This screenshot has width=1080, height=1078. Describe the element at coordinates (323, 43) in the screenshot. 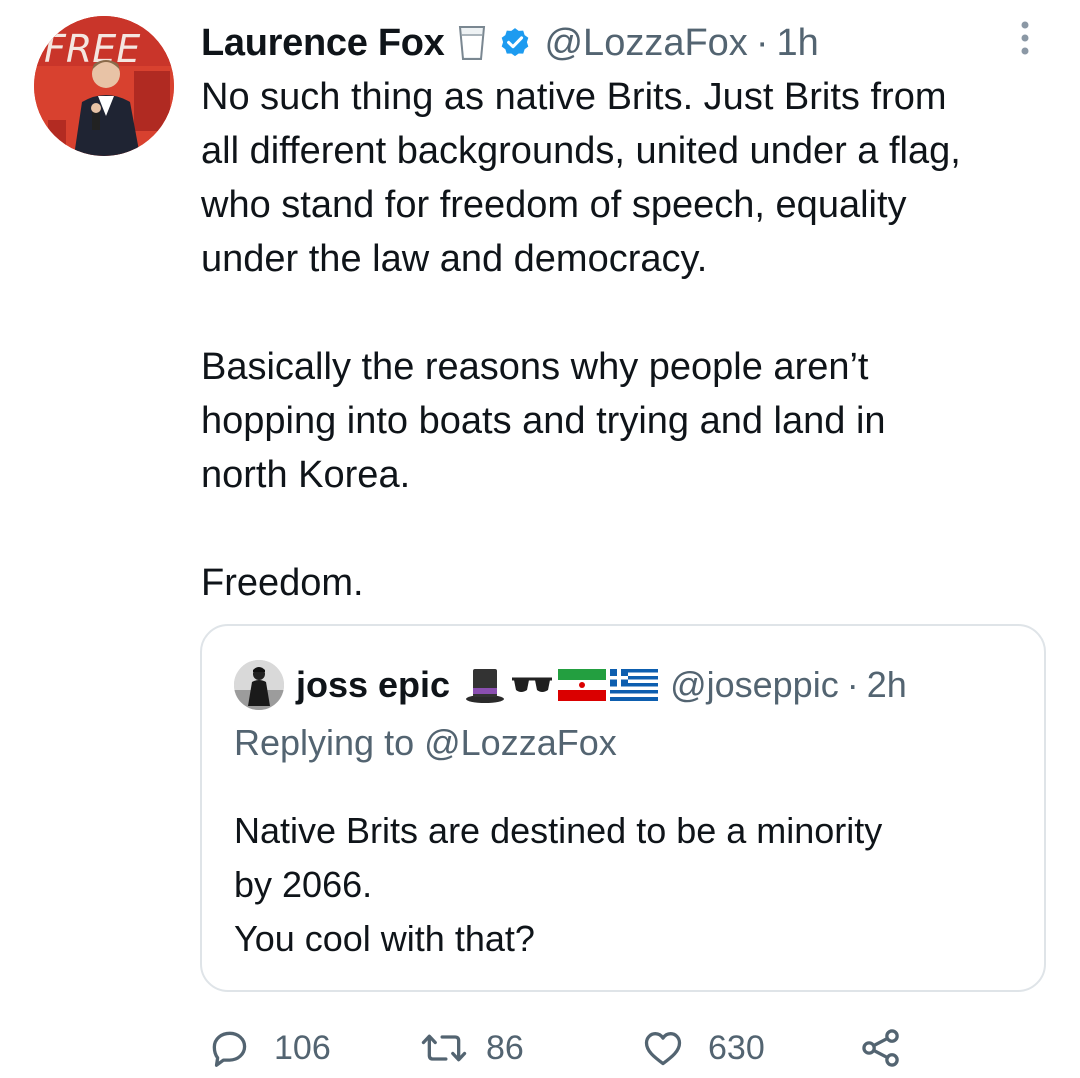

I see `author-name: Laurence Fox` at that location.